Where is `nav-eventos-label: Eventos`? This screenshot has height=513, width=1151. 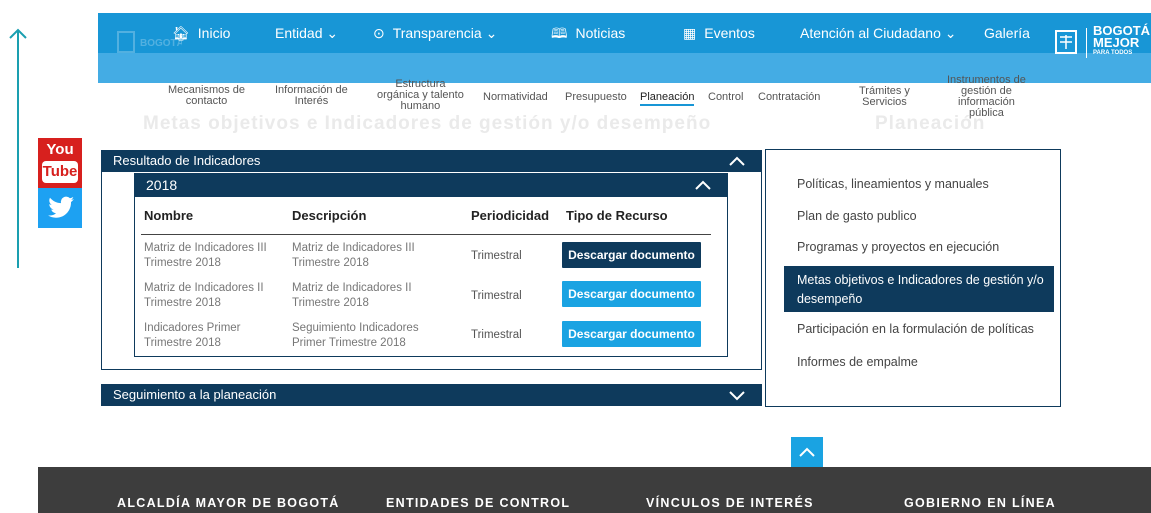
nav-eventos-label: Eventos is located at coordinates (729, 33).